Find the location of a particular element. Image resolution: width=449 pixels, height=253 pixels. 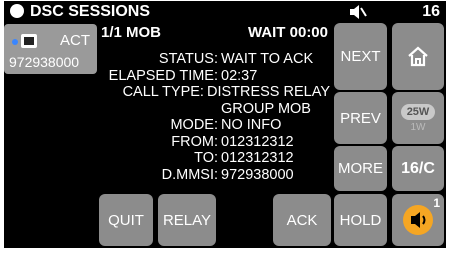

speaker-icon is located at coordinates (418, 220).